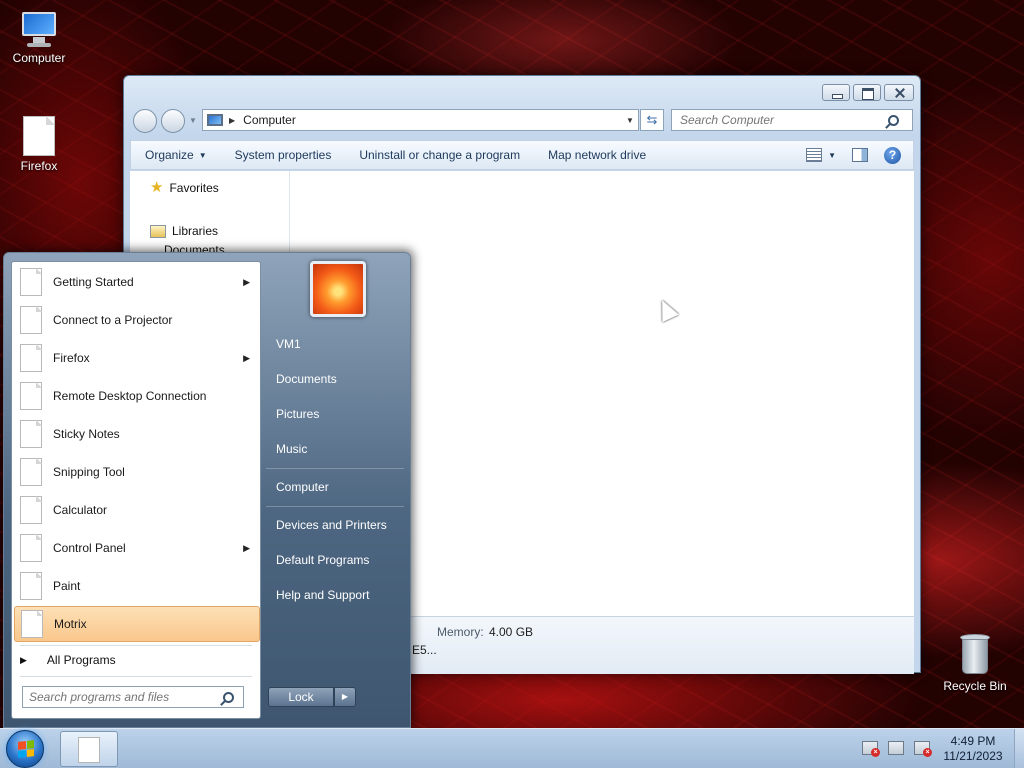 The height and width of the screenshot is (768, 1024). I want to click on lock-button: Lock, so click(301, 697).